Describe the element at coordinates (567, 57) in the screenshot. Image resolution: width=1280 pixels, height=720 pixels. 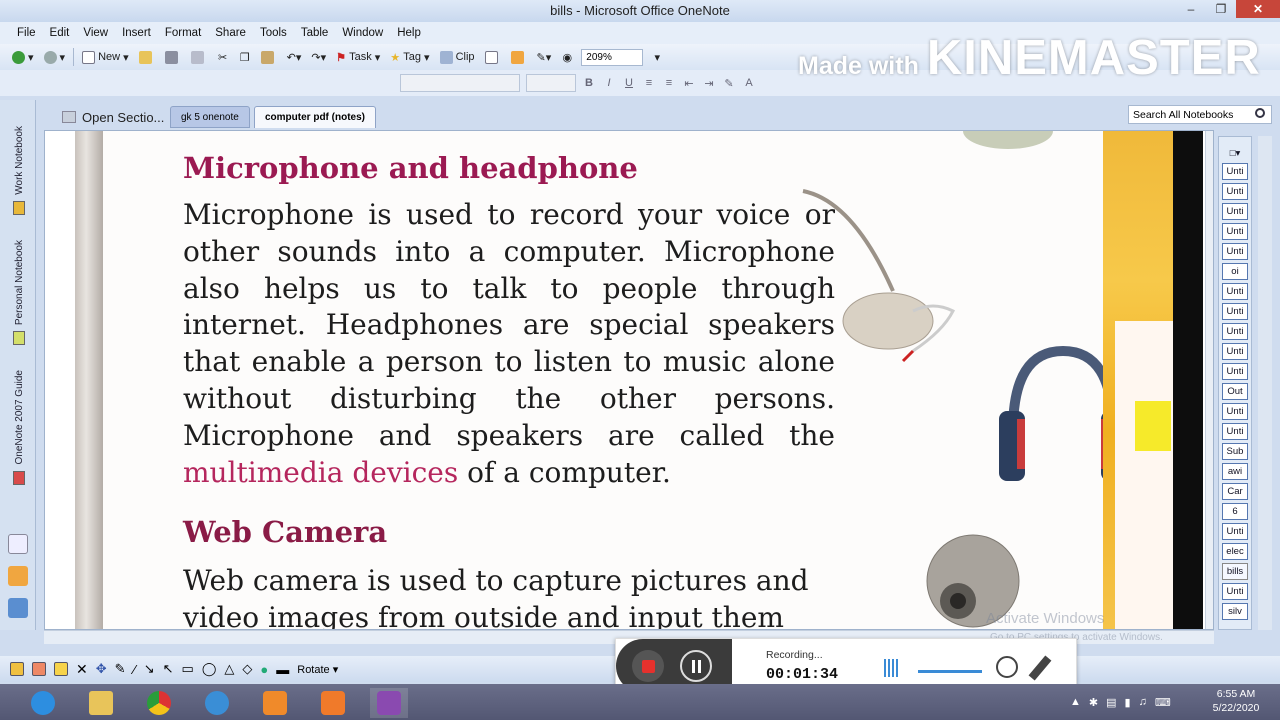
I see `zoom-icon: ◉` at that location.